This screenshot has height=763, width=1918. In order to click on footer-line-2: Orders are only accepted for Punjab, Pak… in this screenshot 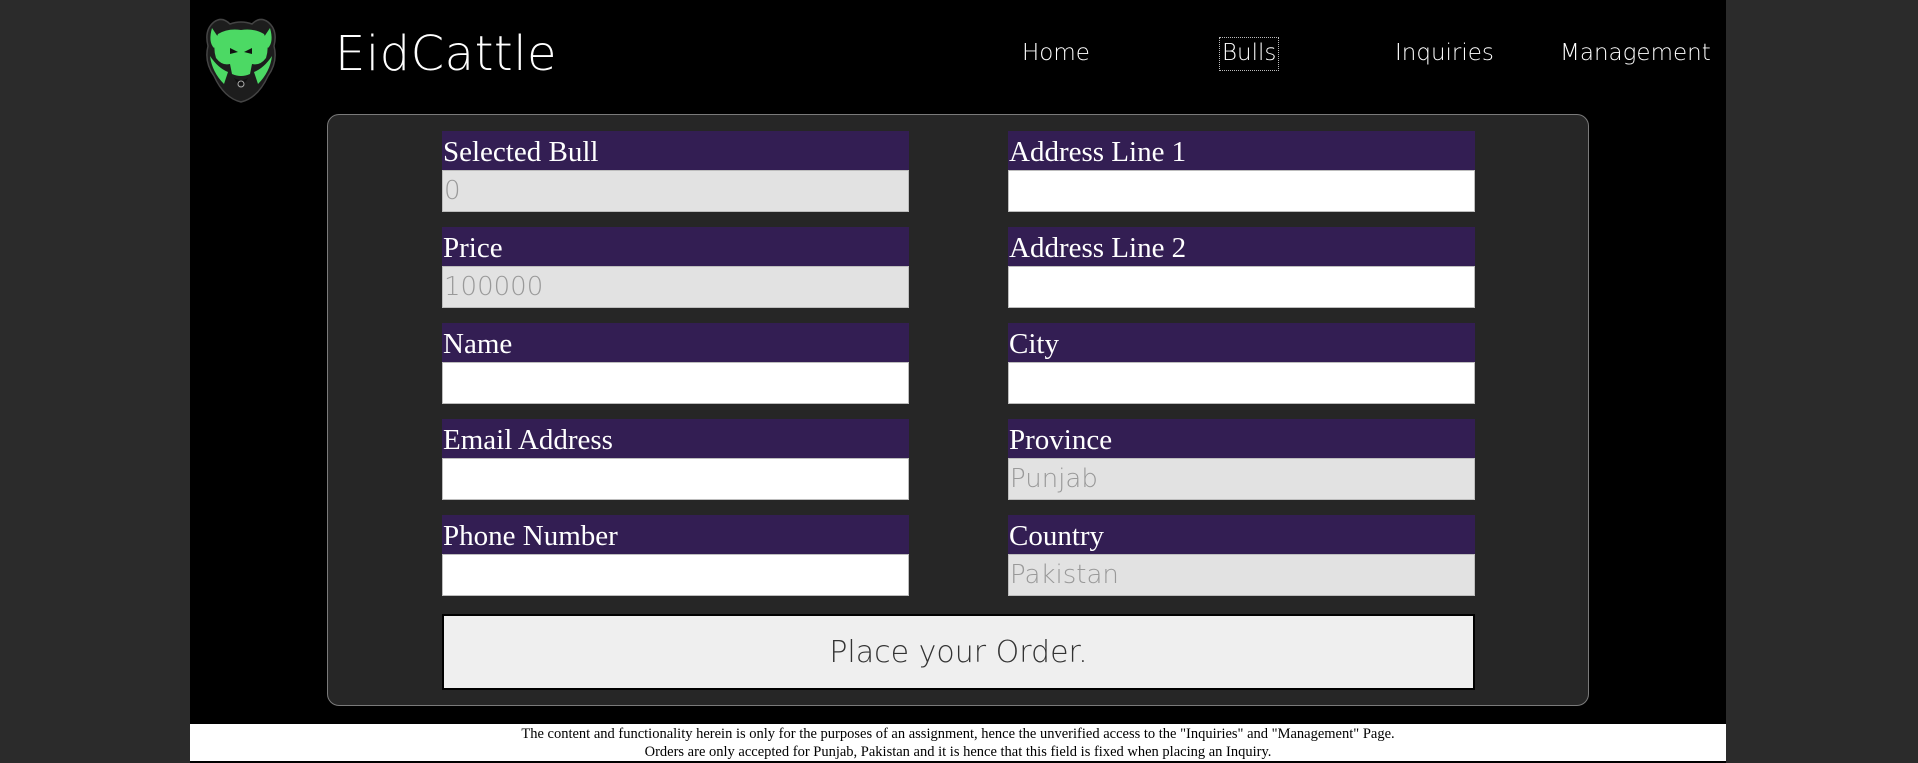, I will do `click(958, 752)`.